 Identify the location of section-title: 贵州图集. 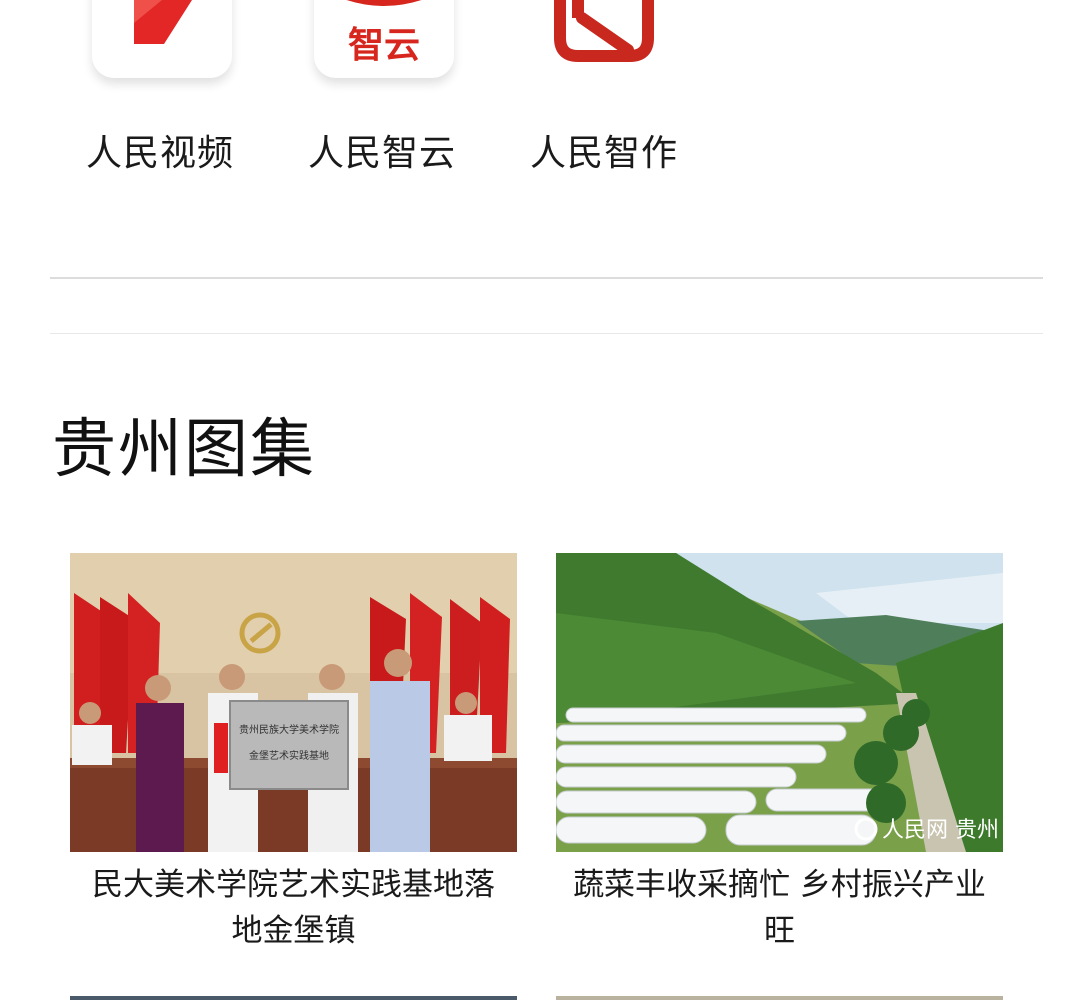
(184, 450).